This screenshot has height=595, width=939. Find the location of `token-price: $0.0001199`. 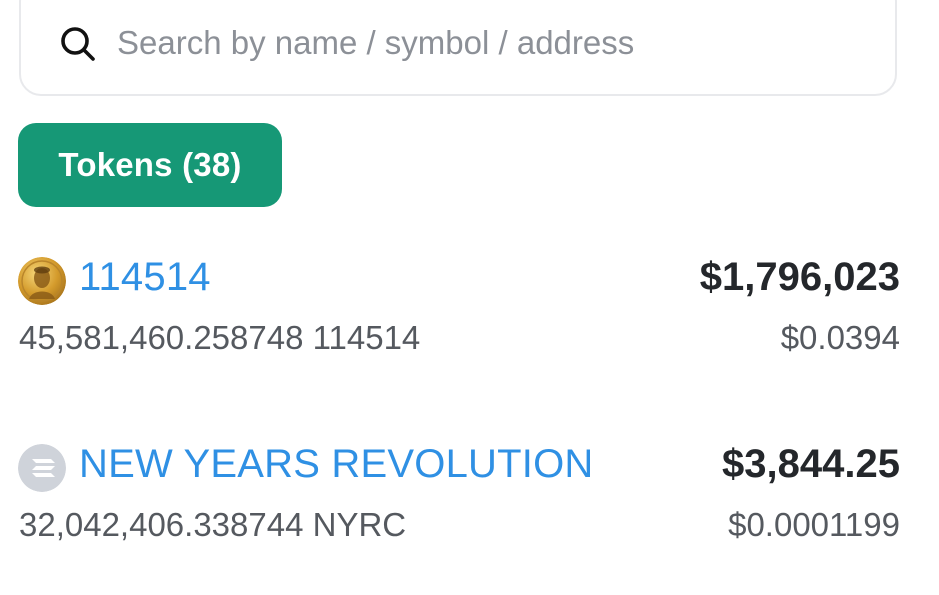

token-price: $0.0001199 is located at coordinates (814, 524).